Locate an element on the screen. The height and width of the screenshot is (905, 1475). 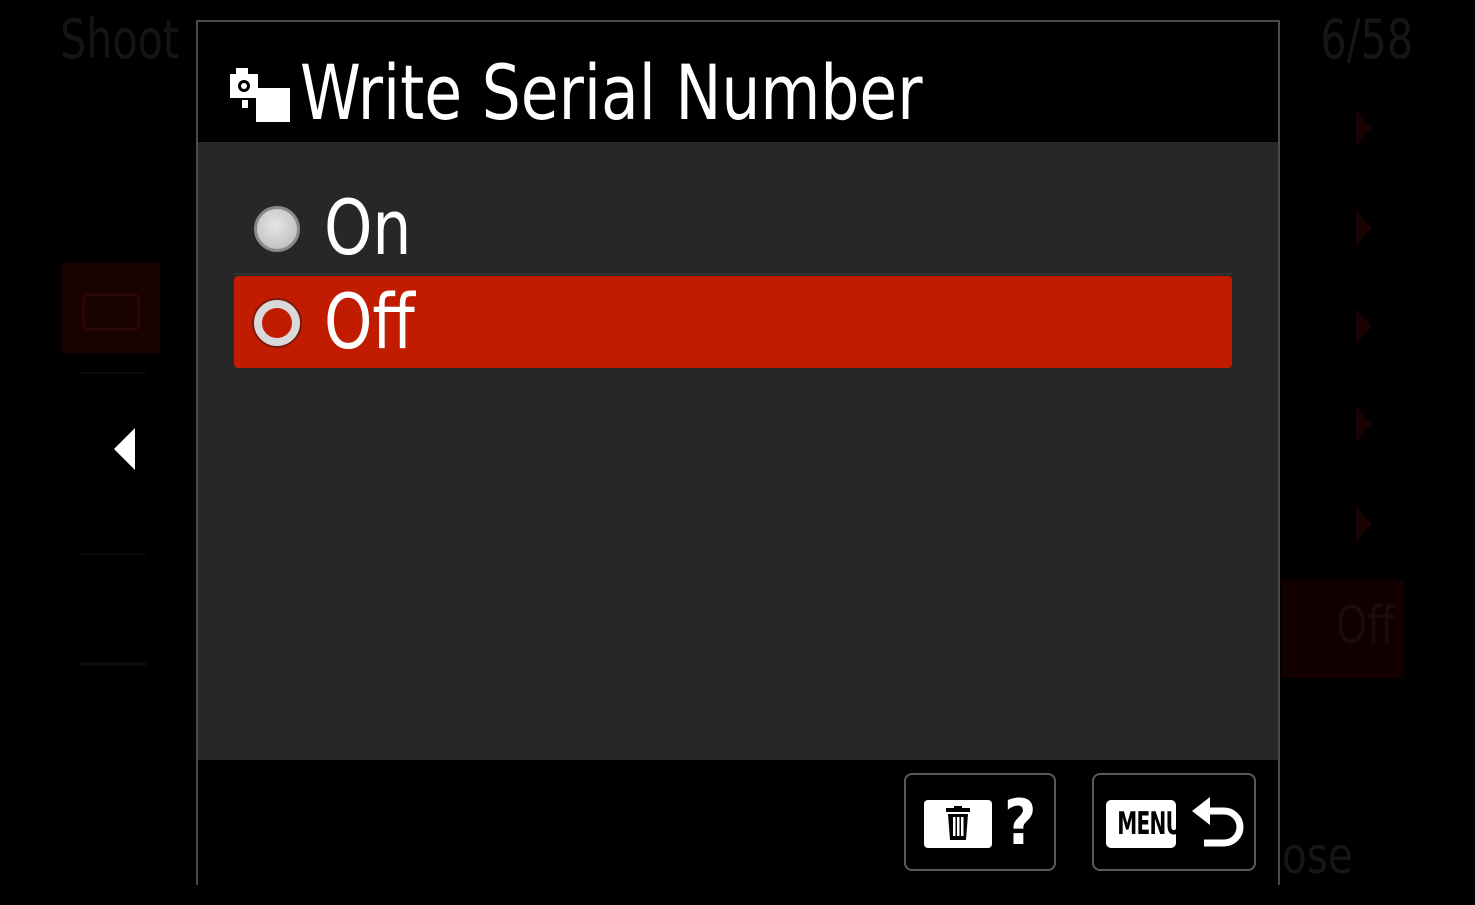
background-tab-network is located at coordinates (113, 664).